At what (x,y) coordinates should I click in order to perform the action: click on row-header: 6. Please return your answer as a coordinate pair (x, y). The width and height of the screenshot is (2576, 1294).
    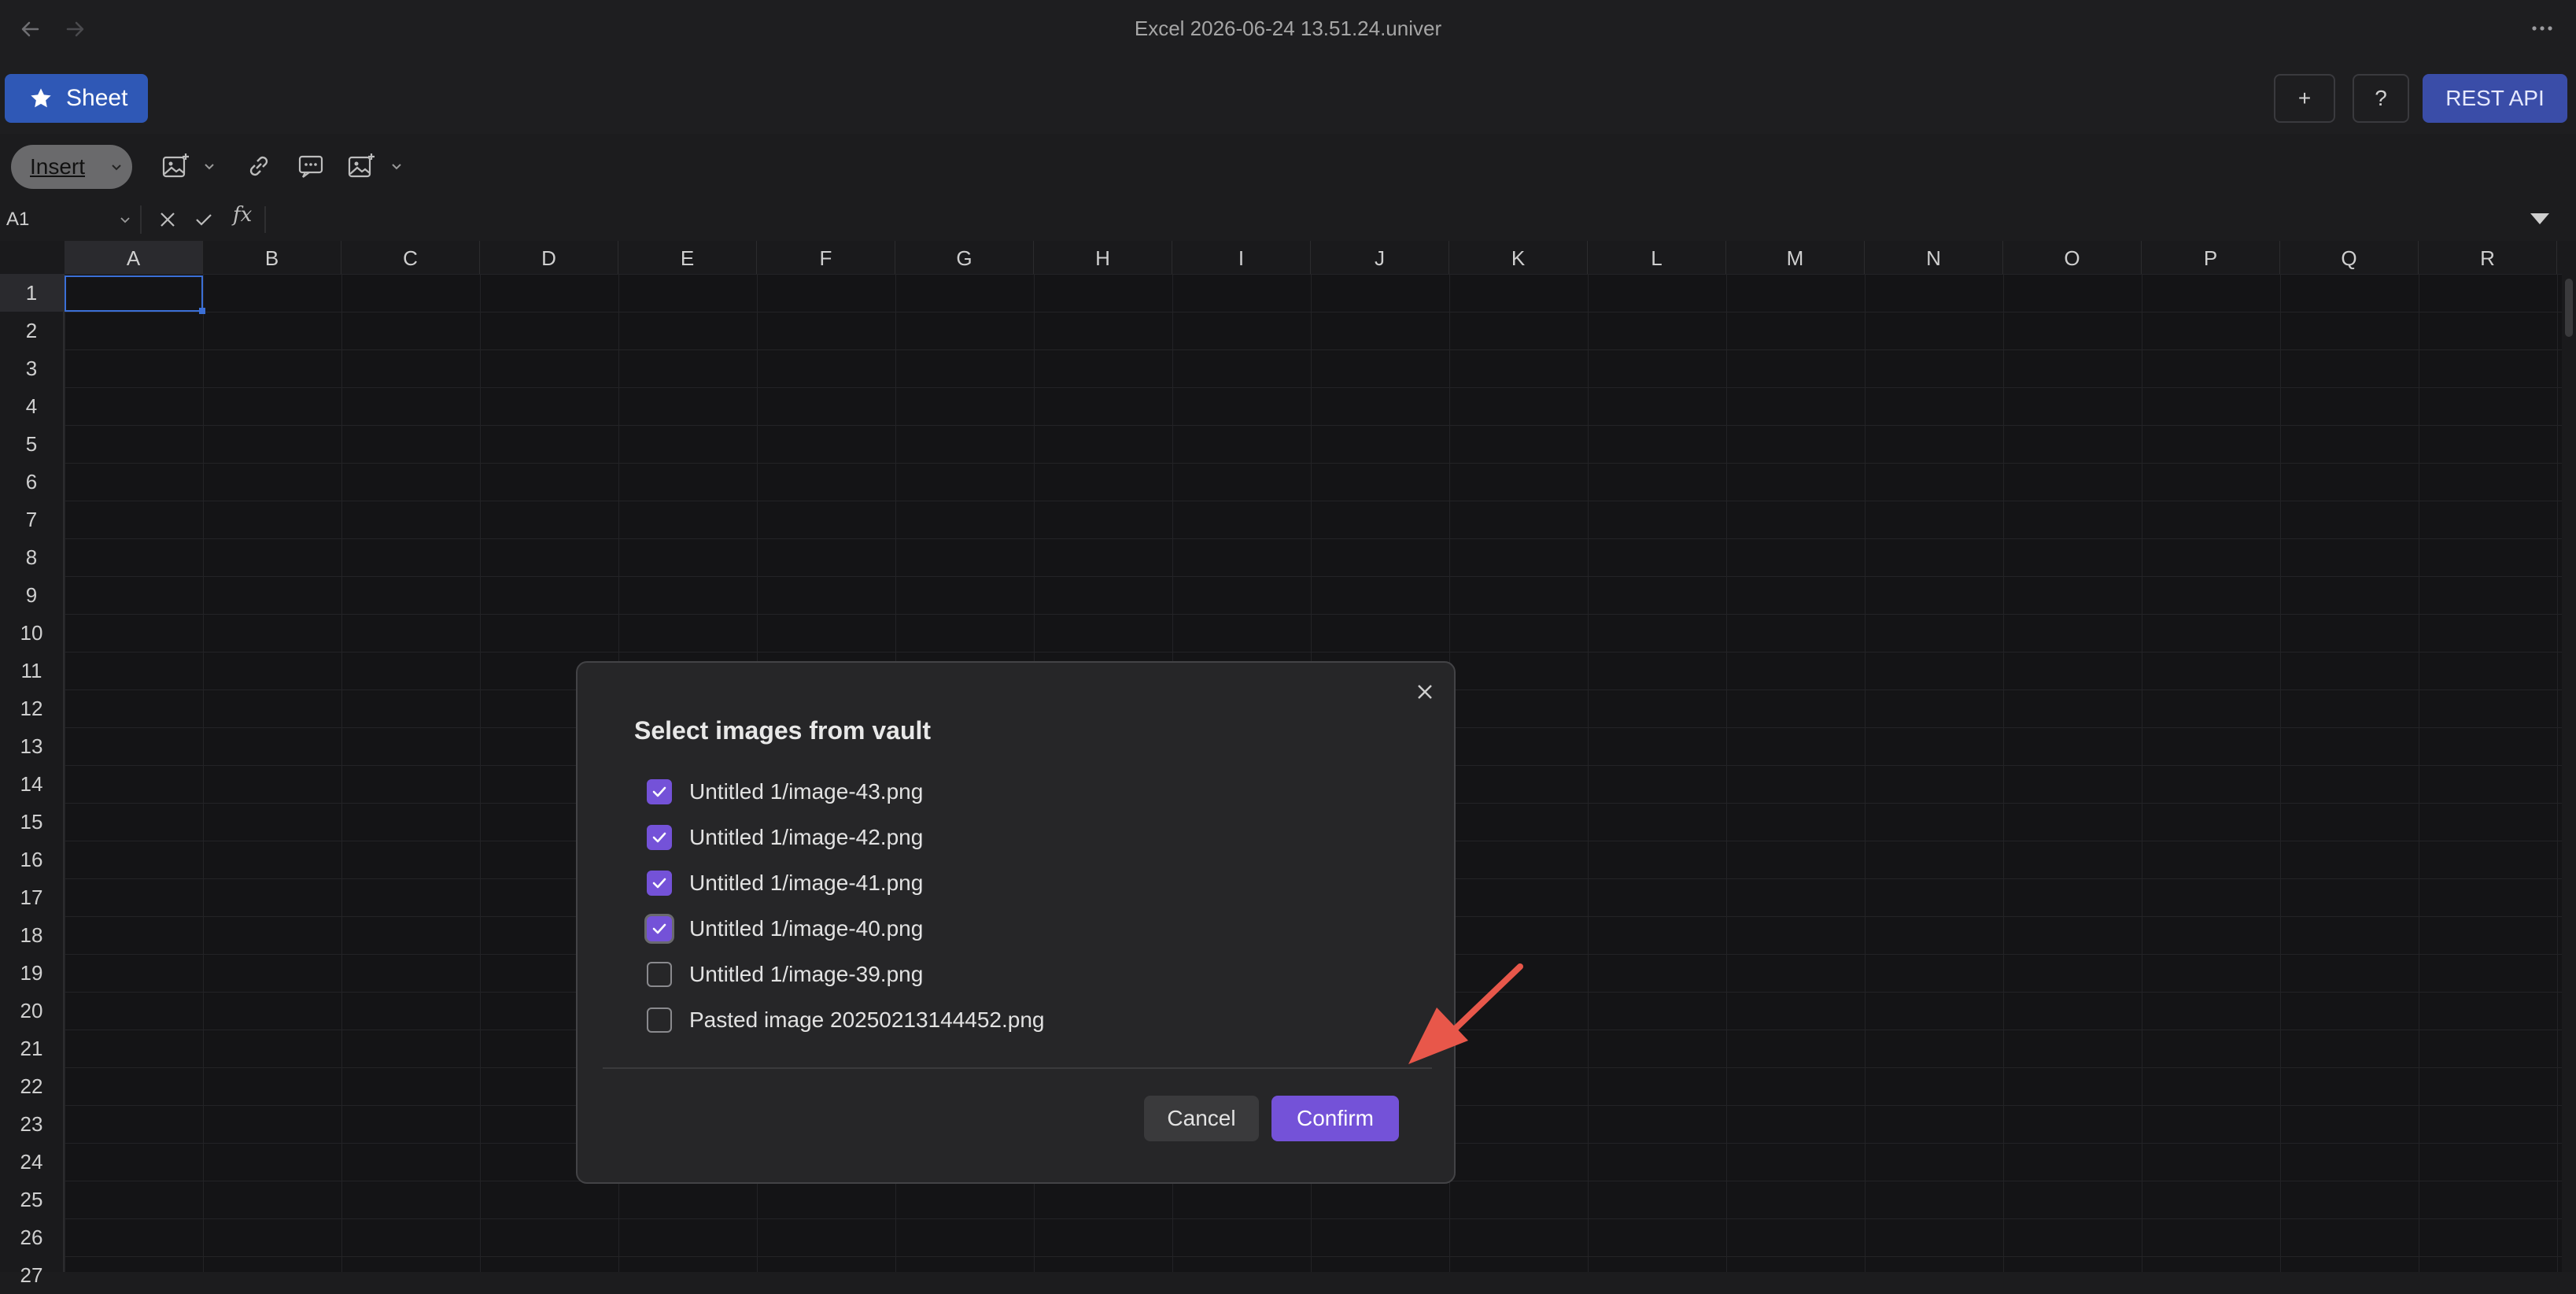
    Looking at the image, I should click on (31, 482).